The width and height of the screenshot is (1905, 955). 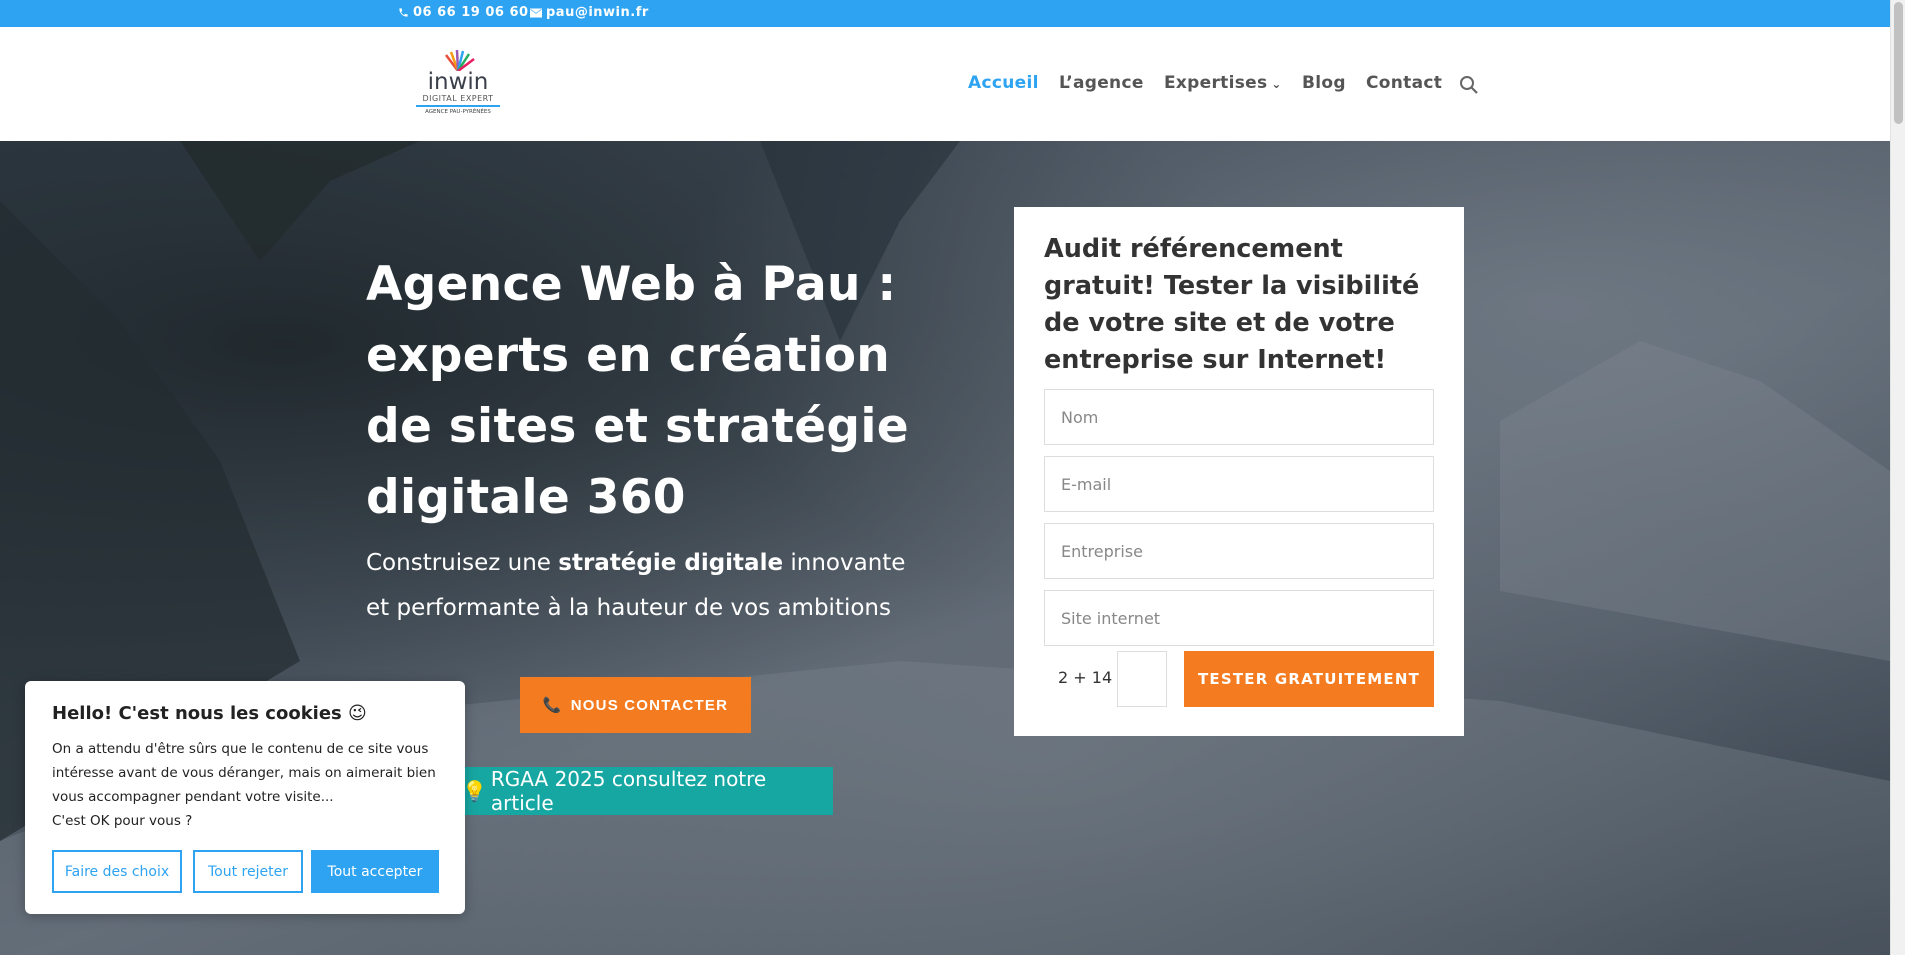 What do you see at coordinates (117, 871) in the screenshot?
I see `cookie-choices-button: Faire des choix` at bounding box center [117, 871].